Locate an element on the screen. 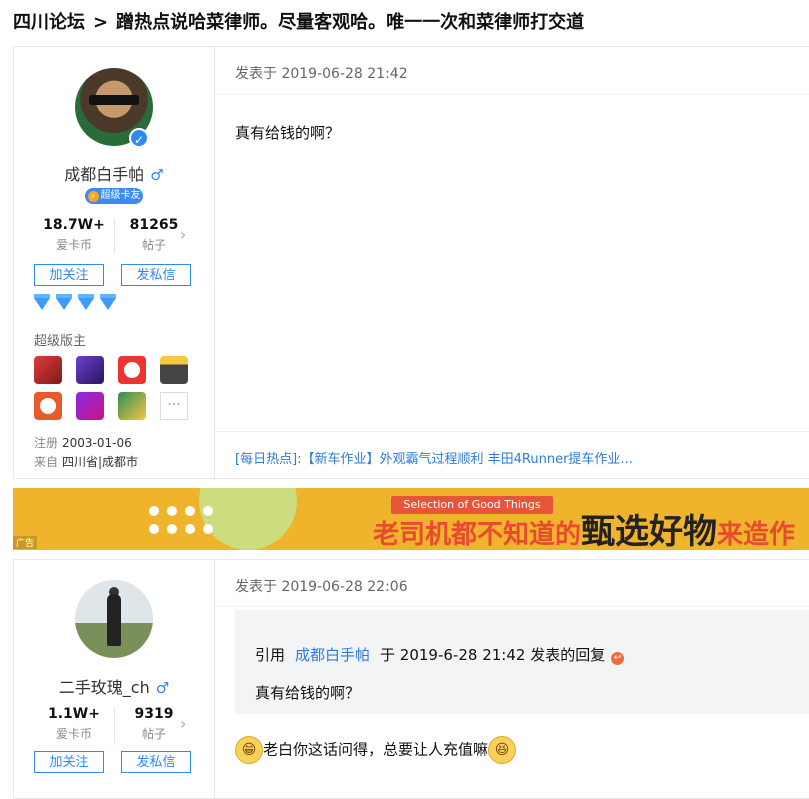 Image resolution: width=809 pixels, height=799 pixels. breadcrumb-forum-link: 四川论坛 is located at coordinates (49, 22).